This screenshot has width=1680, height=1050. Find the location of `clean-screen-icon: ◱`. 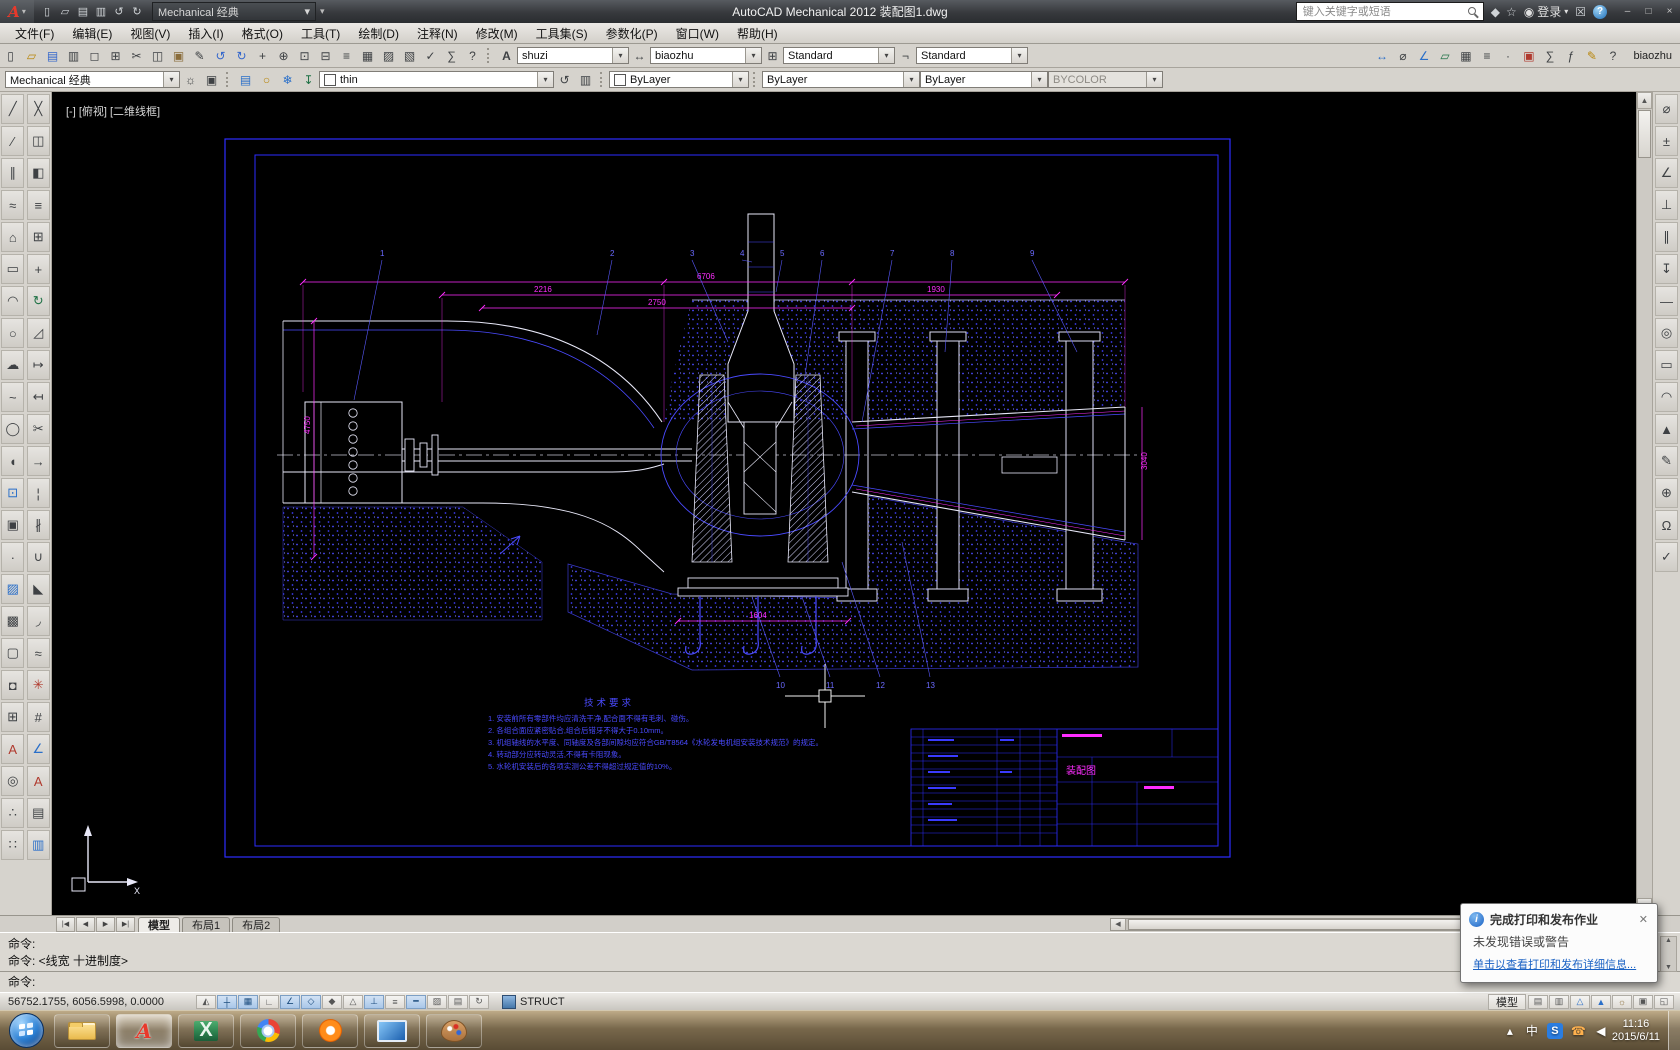

clean-screen-icon: ◱ is located at coordinates (1664, 1001).